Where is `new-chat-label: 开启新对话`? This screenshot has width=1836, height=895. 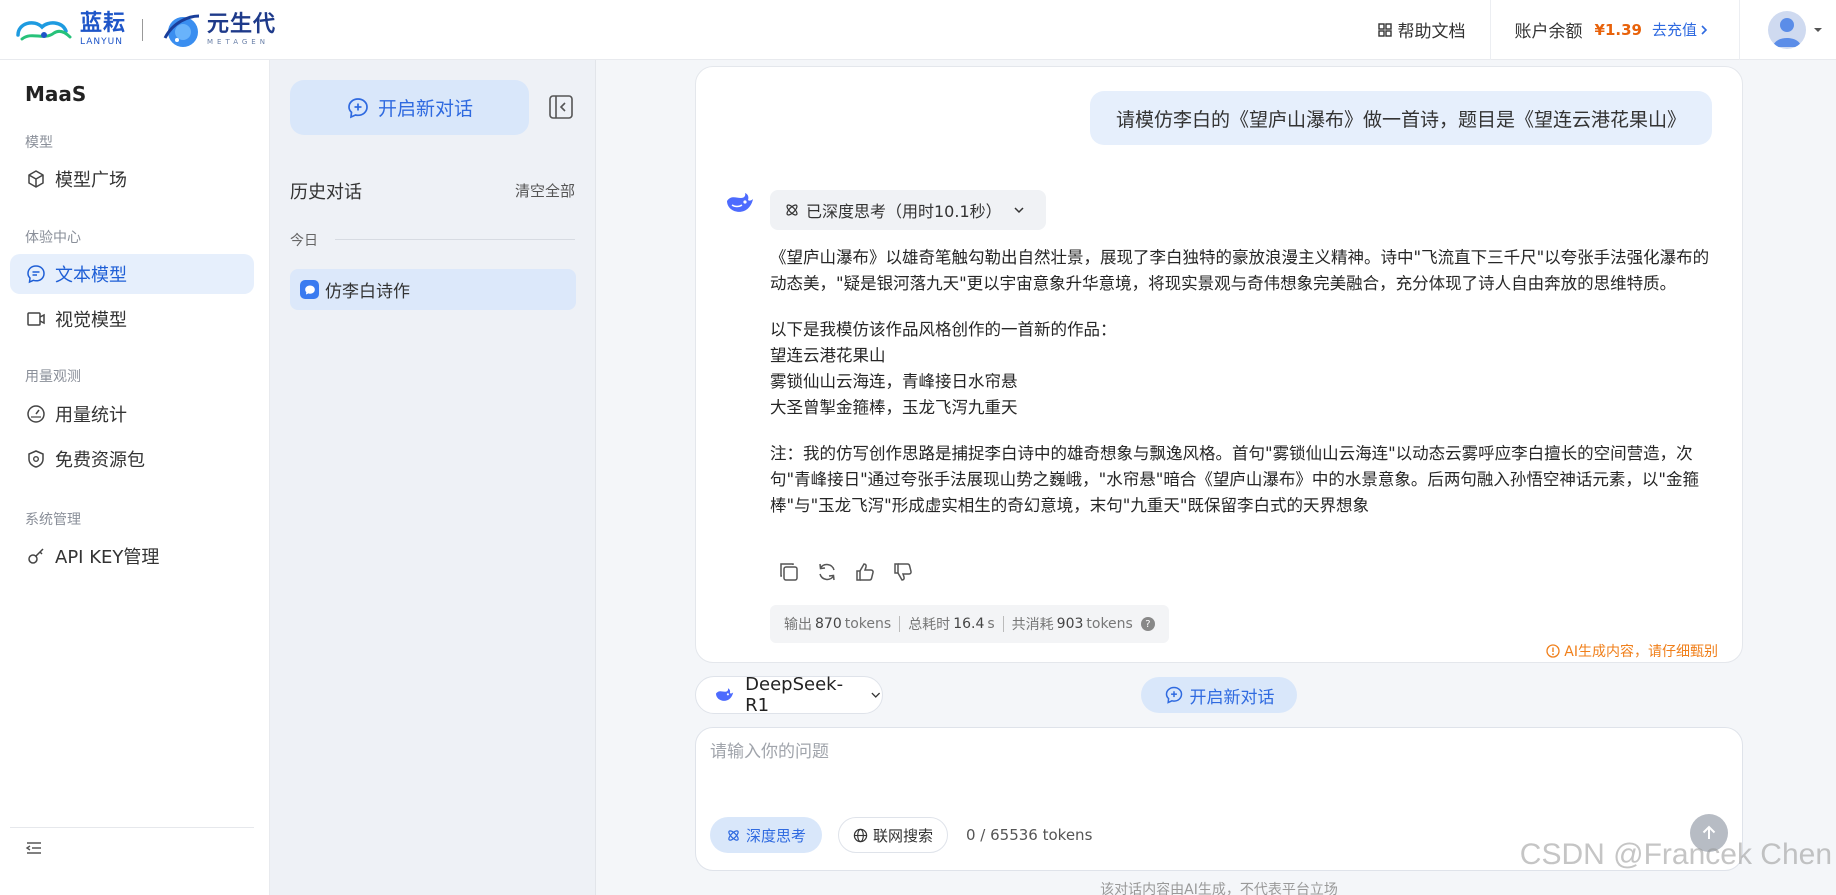 new-chat-label: 开启新对话 is located at coordinates (425, 109).